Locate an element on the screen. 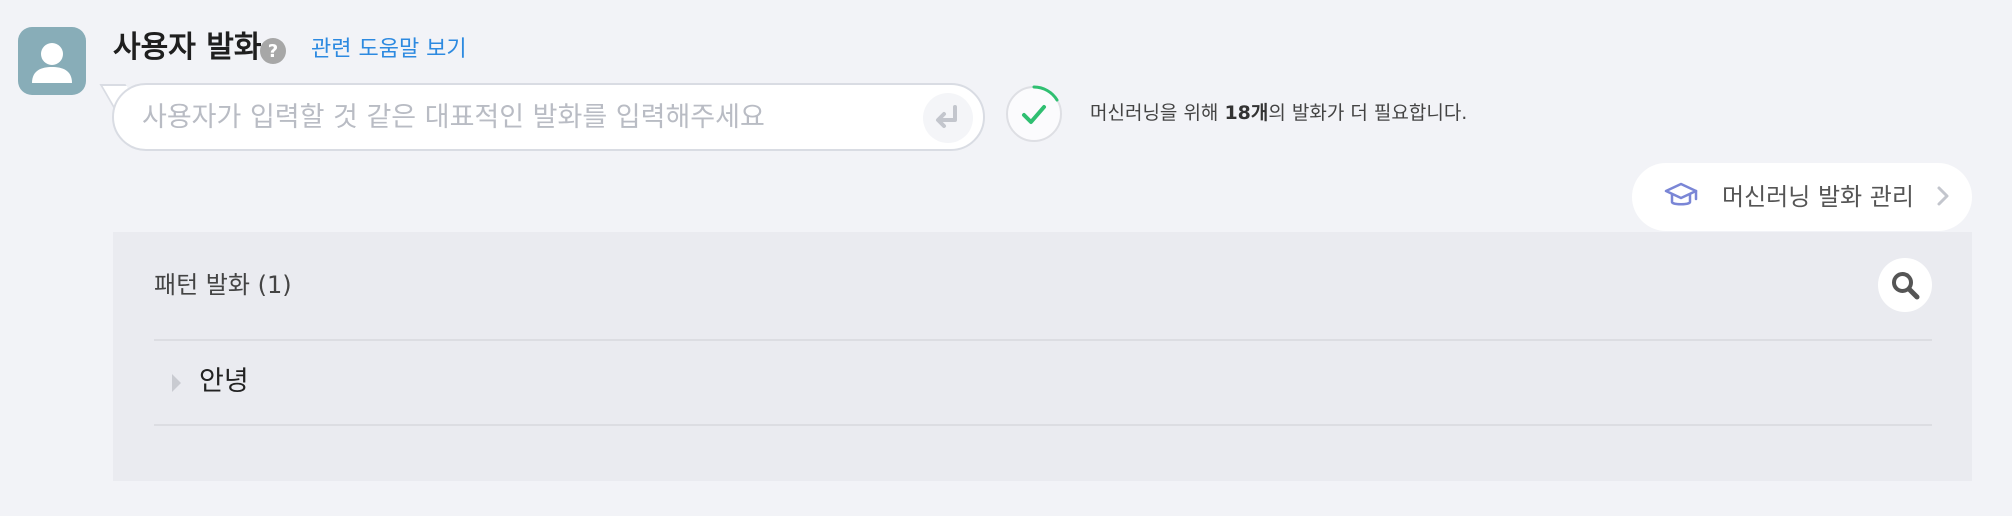 The image size is (2012, 516). enter-button is located at coordinates (948, 118).